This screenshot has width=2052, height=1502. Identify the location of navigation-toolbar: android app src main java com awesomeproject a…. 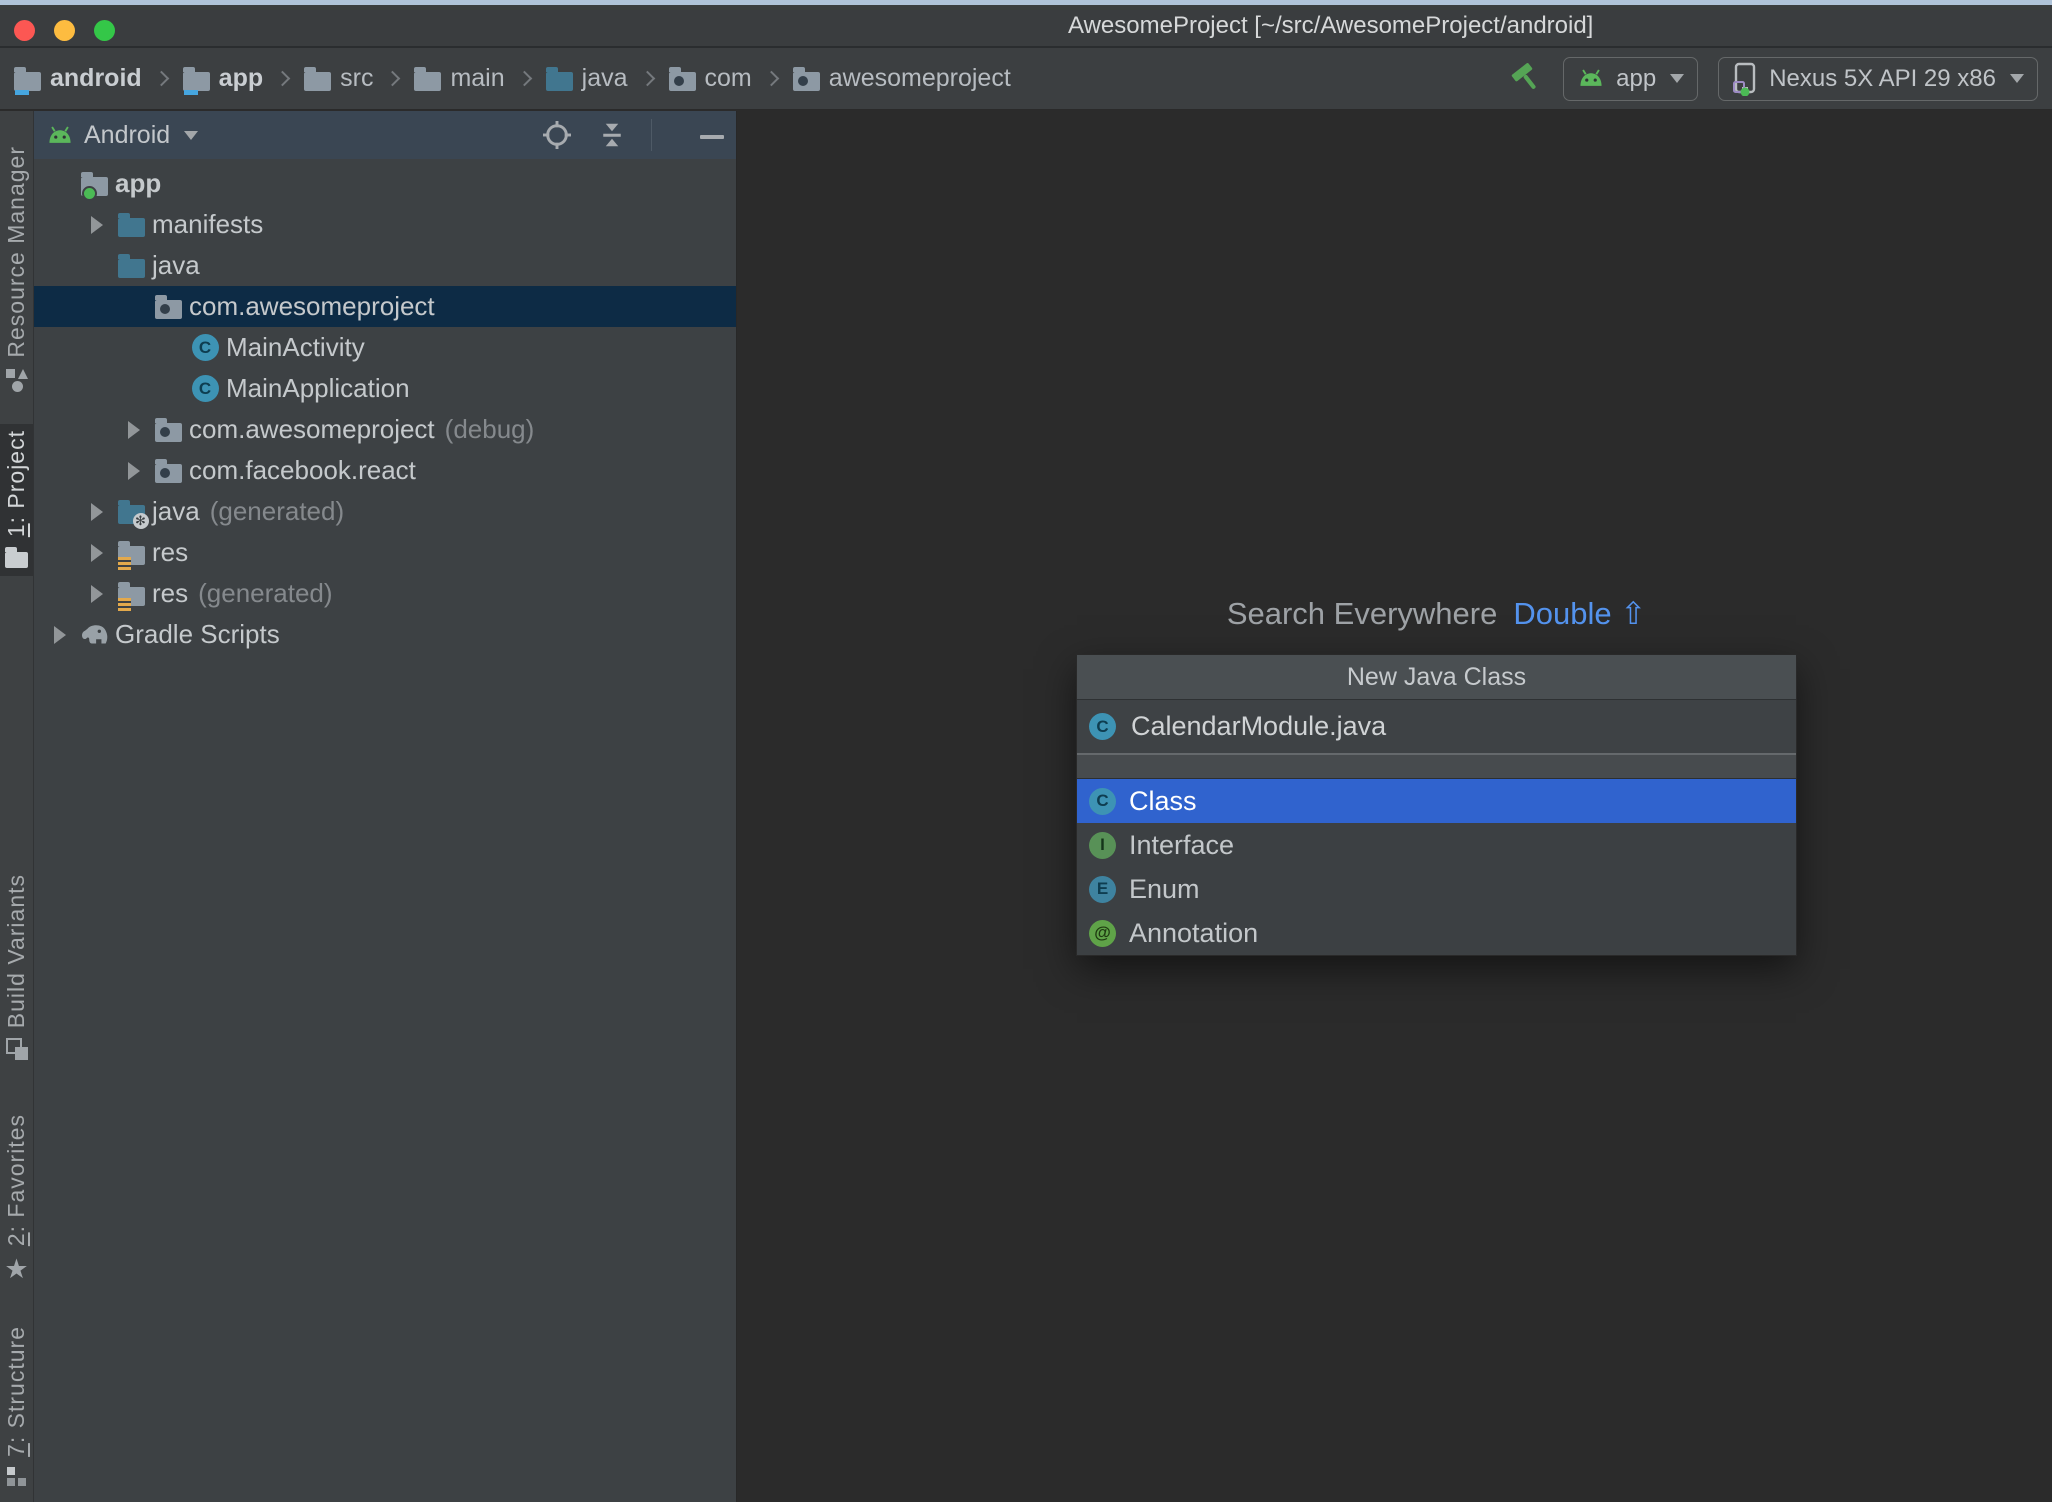
(1026, 79).